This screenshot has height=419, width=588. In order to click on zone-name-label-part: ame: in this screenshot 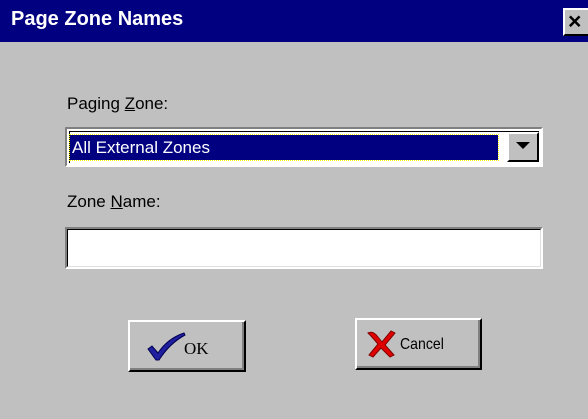, I will do `click(141, 201)`.